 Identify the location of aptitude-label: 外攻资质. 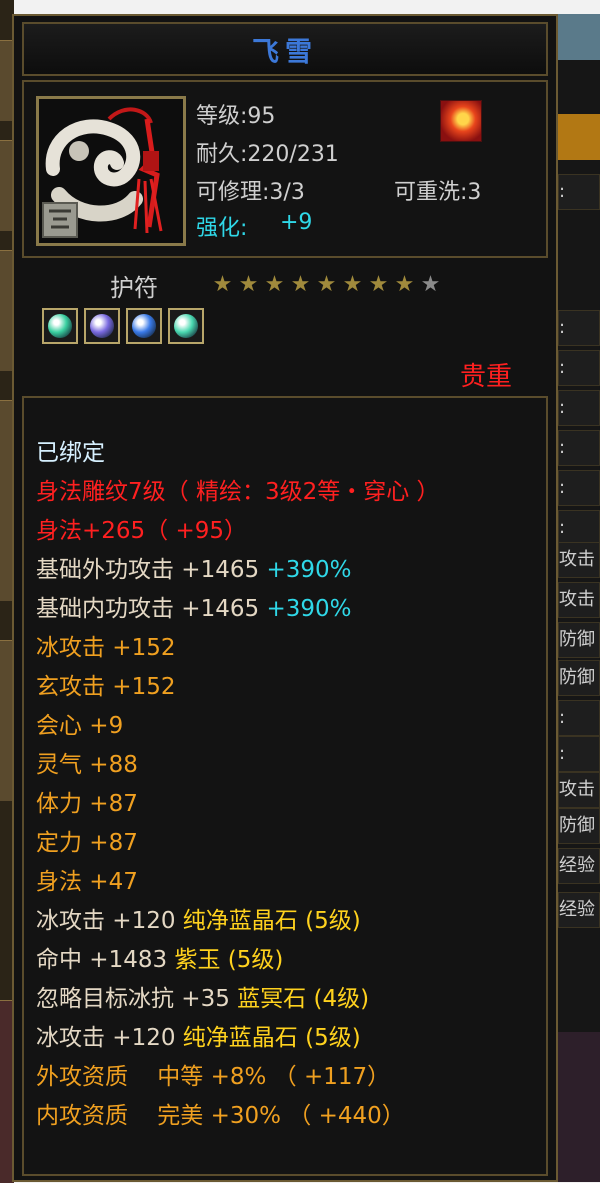
(82, 1077).